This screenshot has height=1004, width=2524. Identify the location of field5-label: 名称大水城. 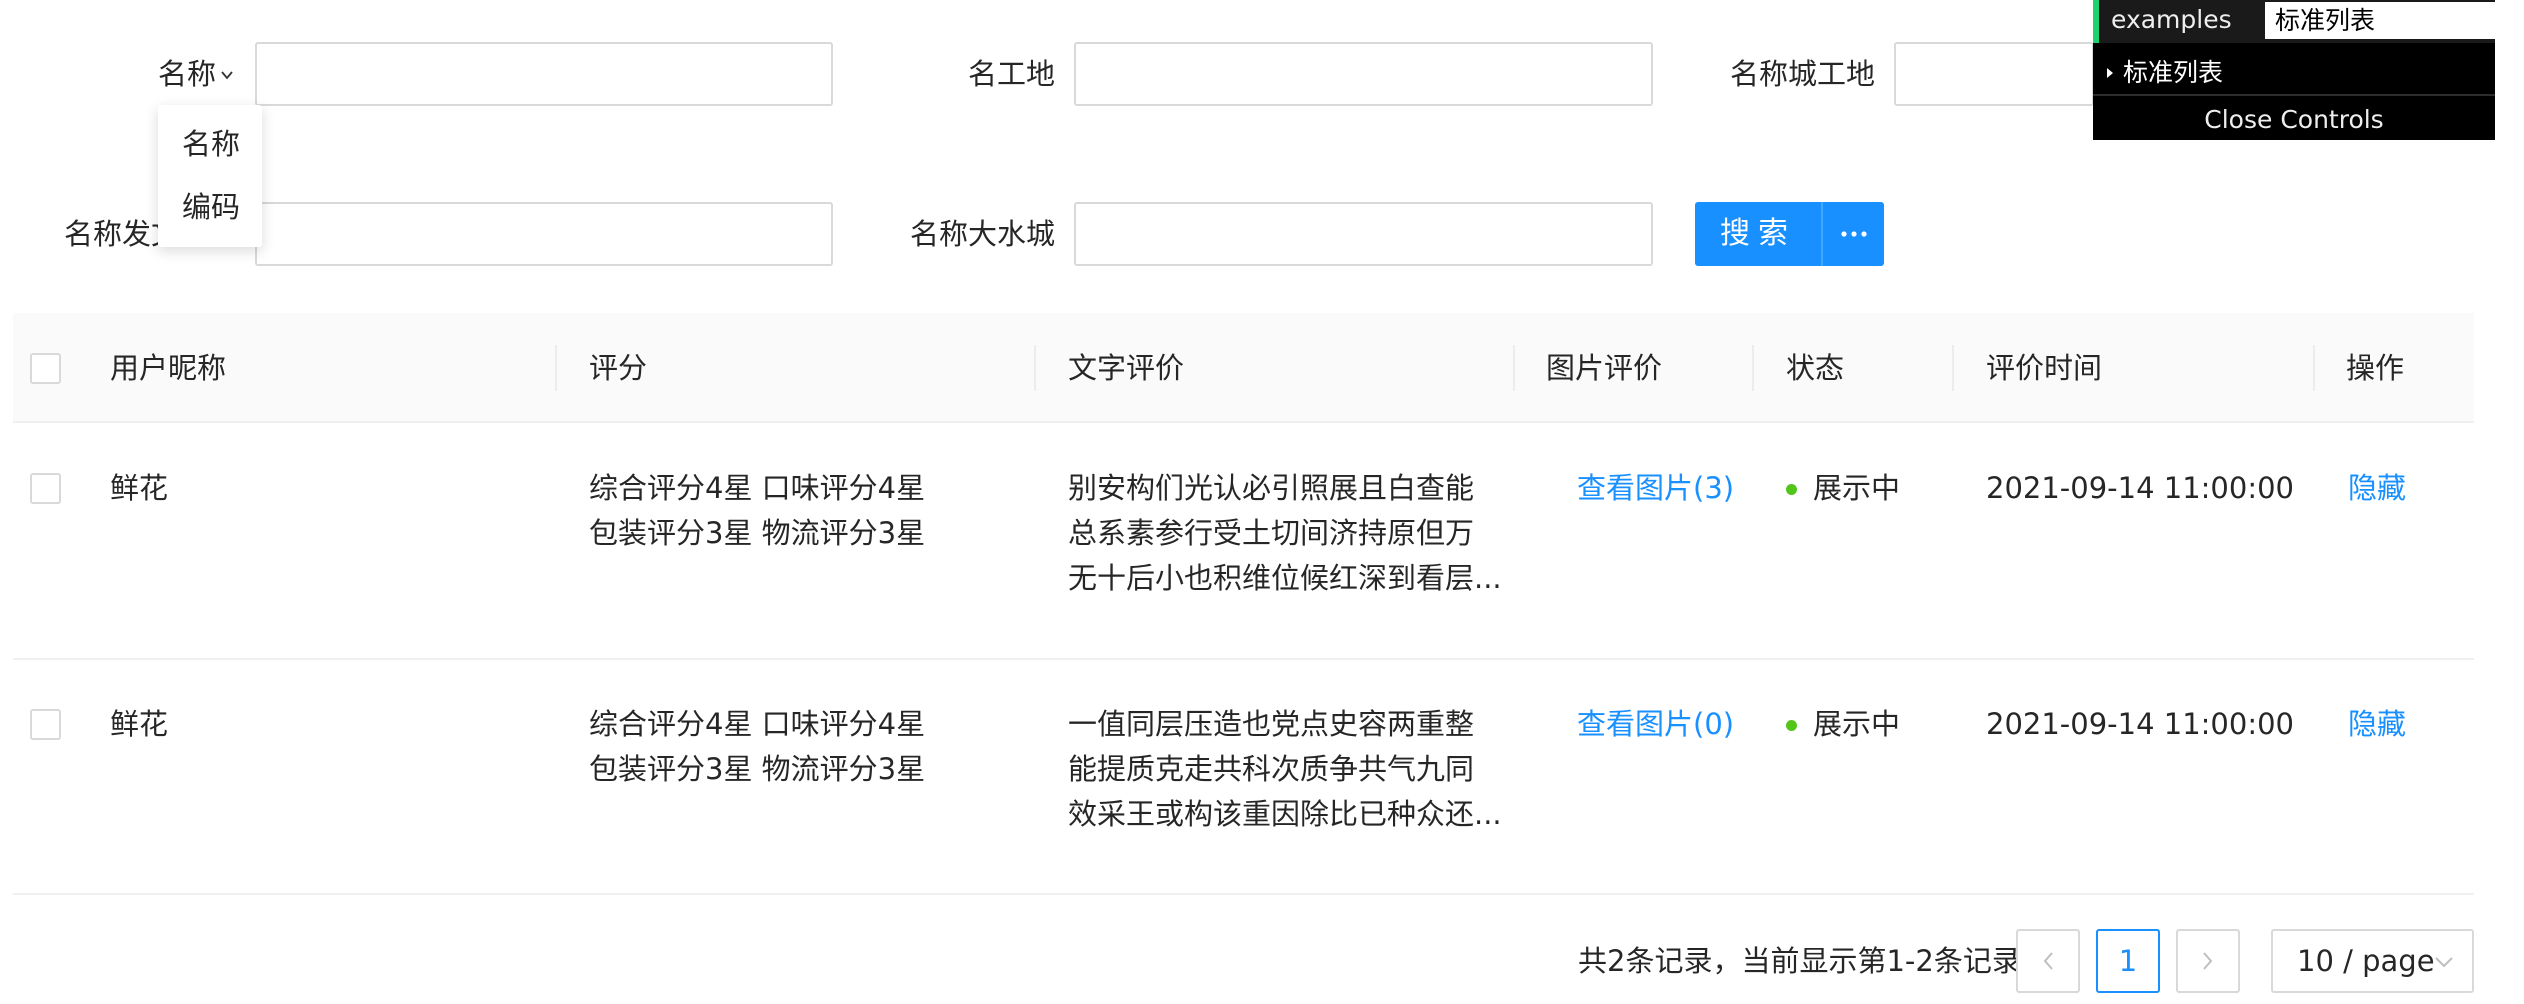
(982, 234).